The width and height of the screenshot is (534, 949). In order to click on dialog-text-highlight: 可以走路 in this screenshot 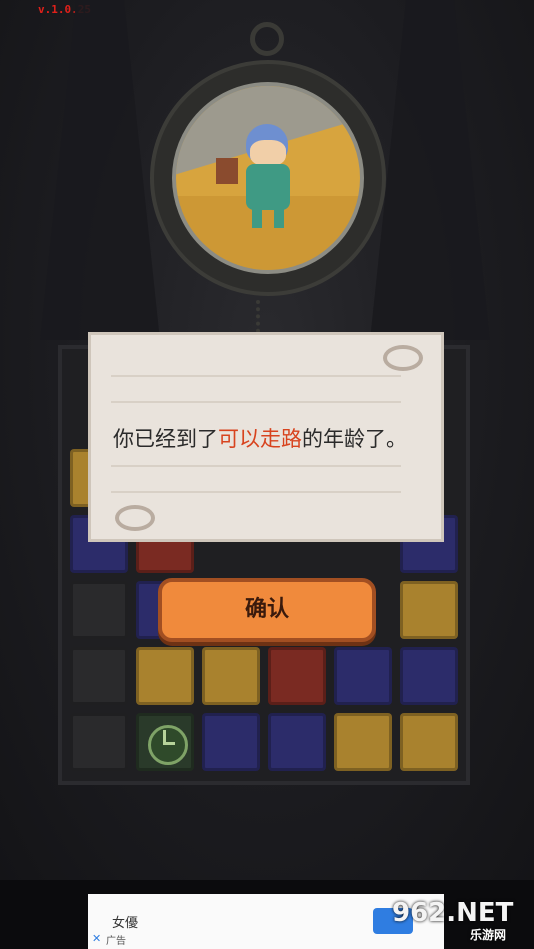, I will do `click(260, 439)`.